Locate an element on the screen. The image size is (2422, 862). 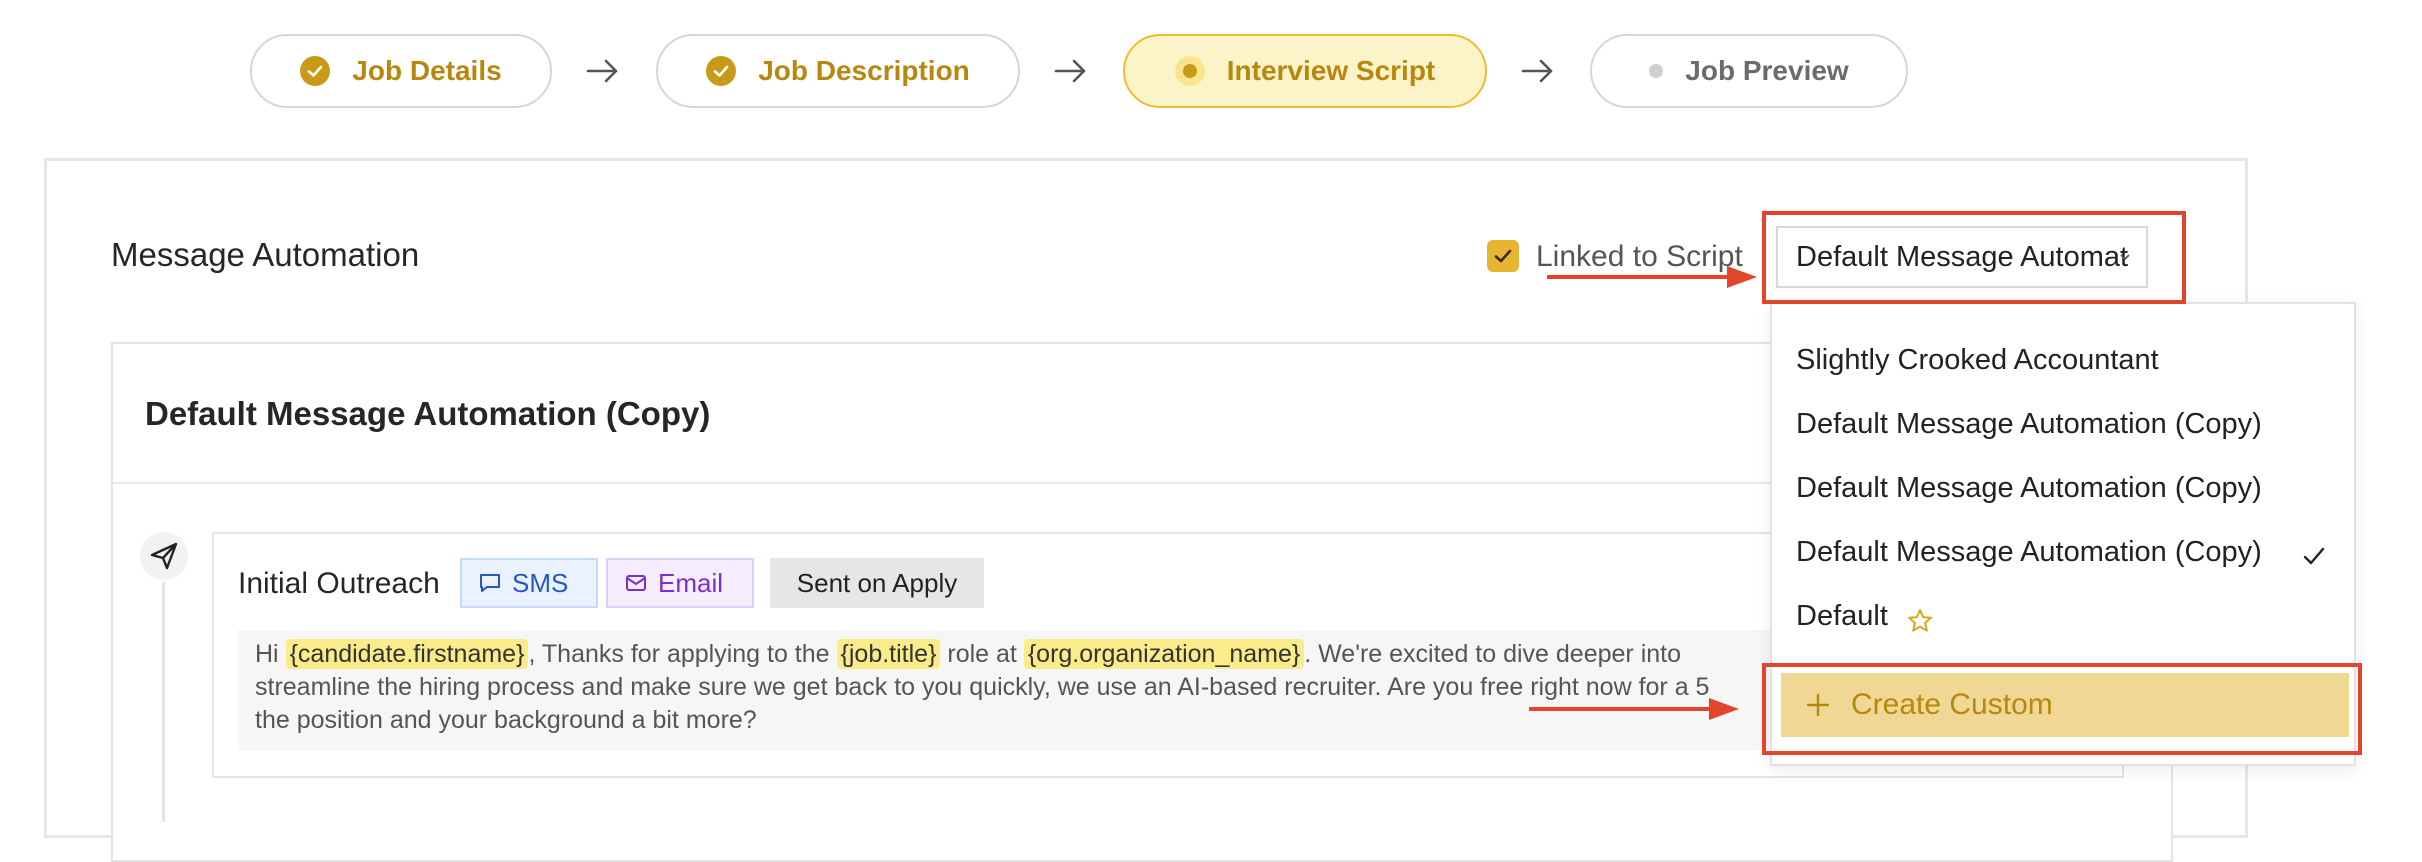
variable-chip: {job.title} is located at coordinates (888, 654).